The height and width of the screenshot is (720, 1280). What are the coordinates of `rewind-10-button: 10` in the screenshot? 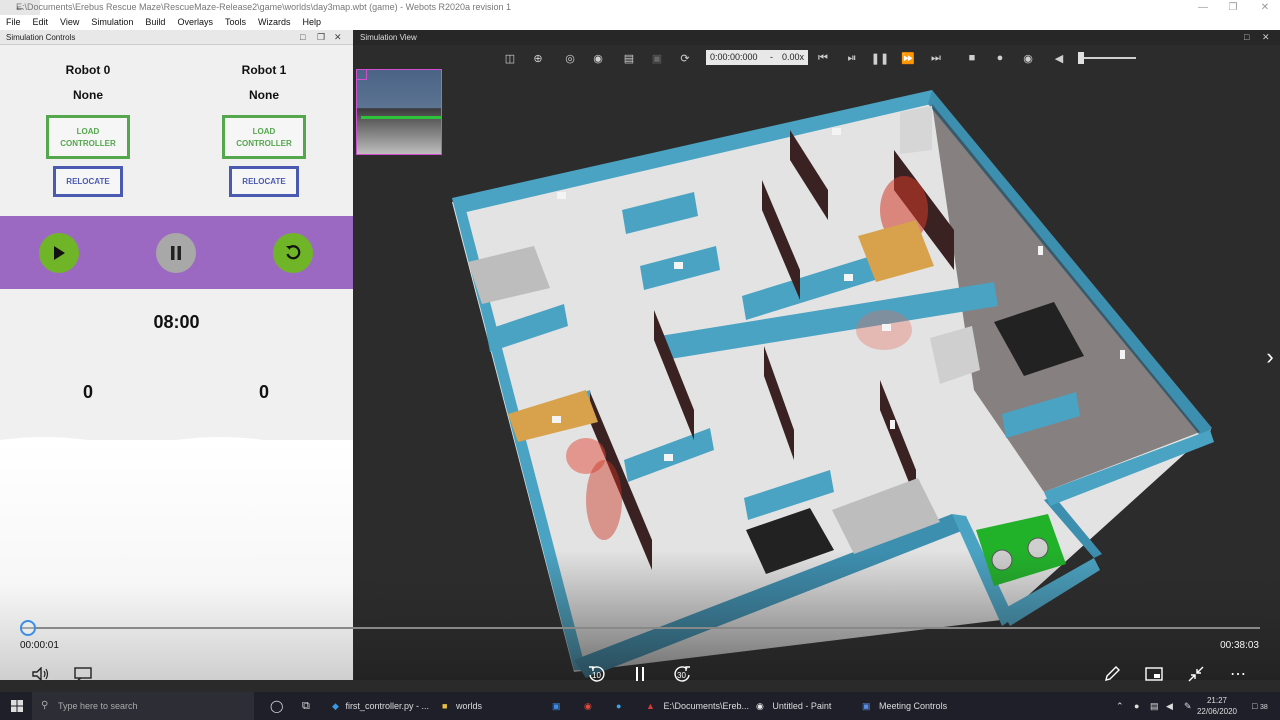 It's located at (597, 674).